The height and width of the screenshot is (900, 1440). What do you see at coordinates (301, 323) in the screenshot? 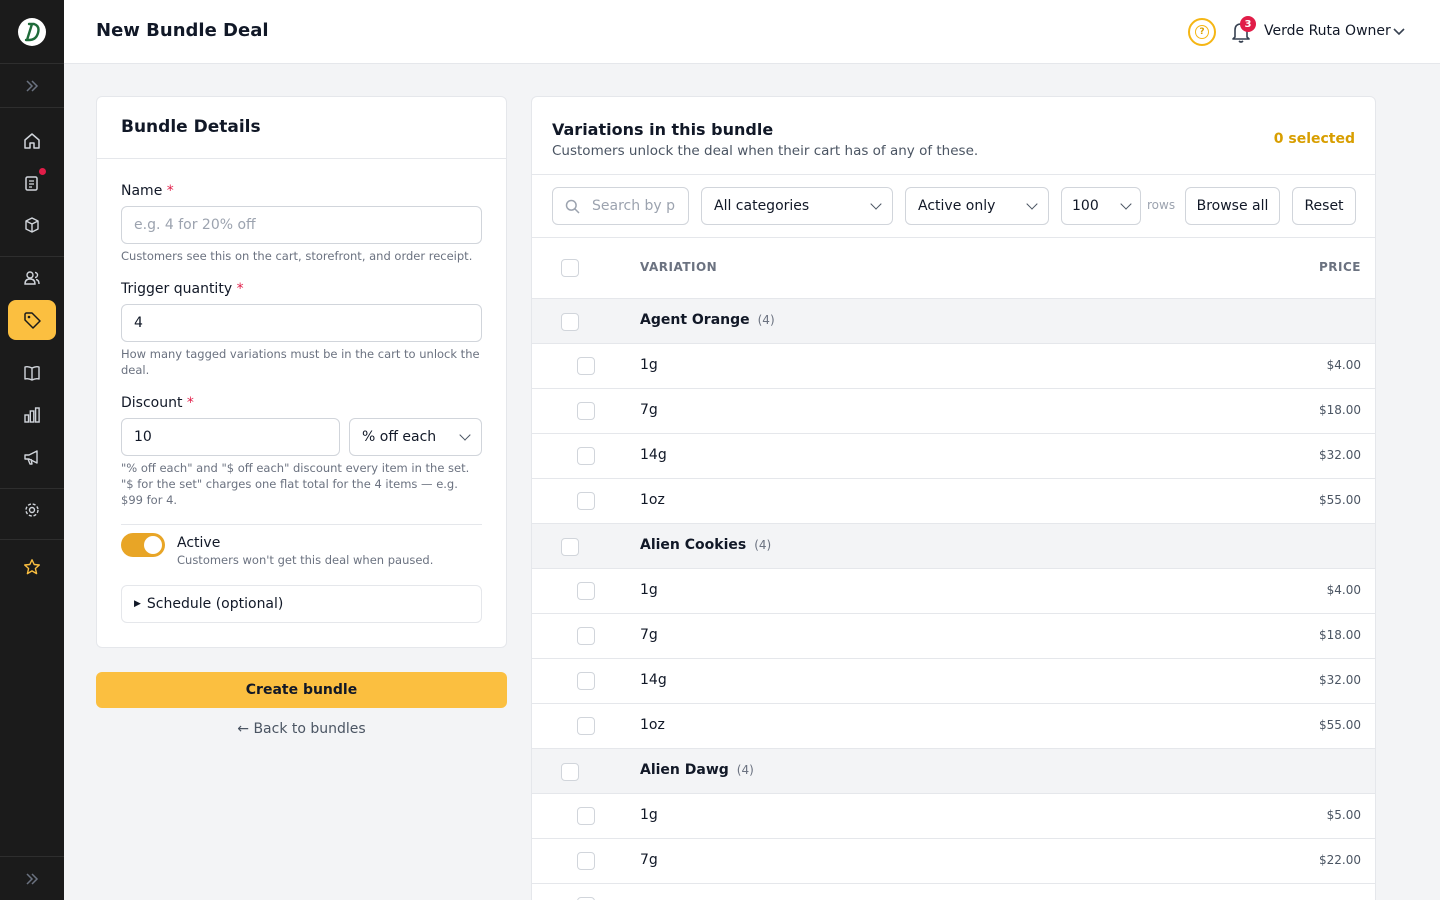
I see `trigger-quantity-input: 4` at bounding box center [301, 323].